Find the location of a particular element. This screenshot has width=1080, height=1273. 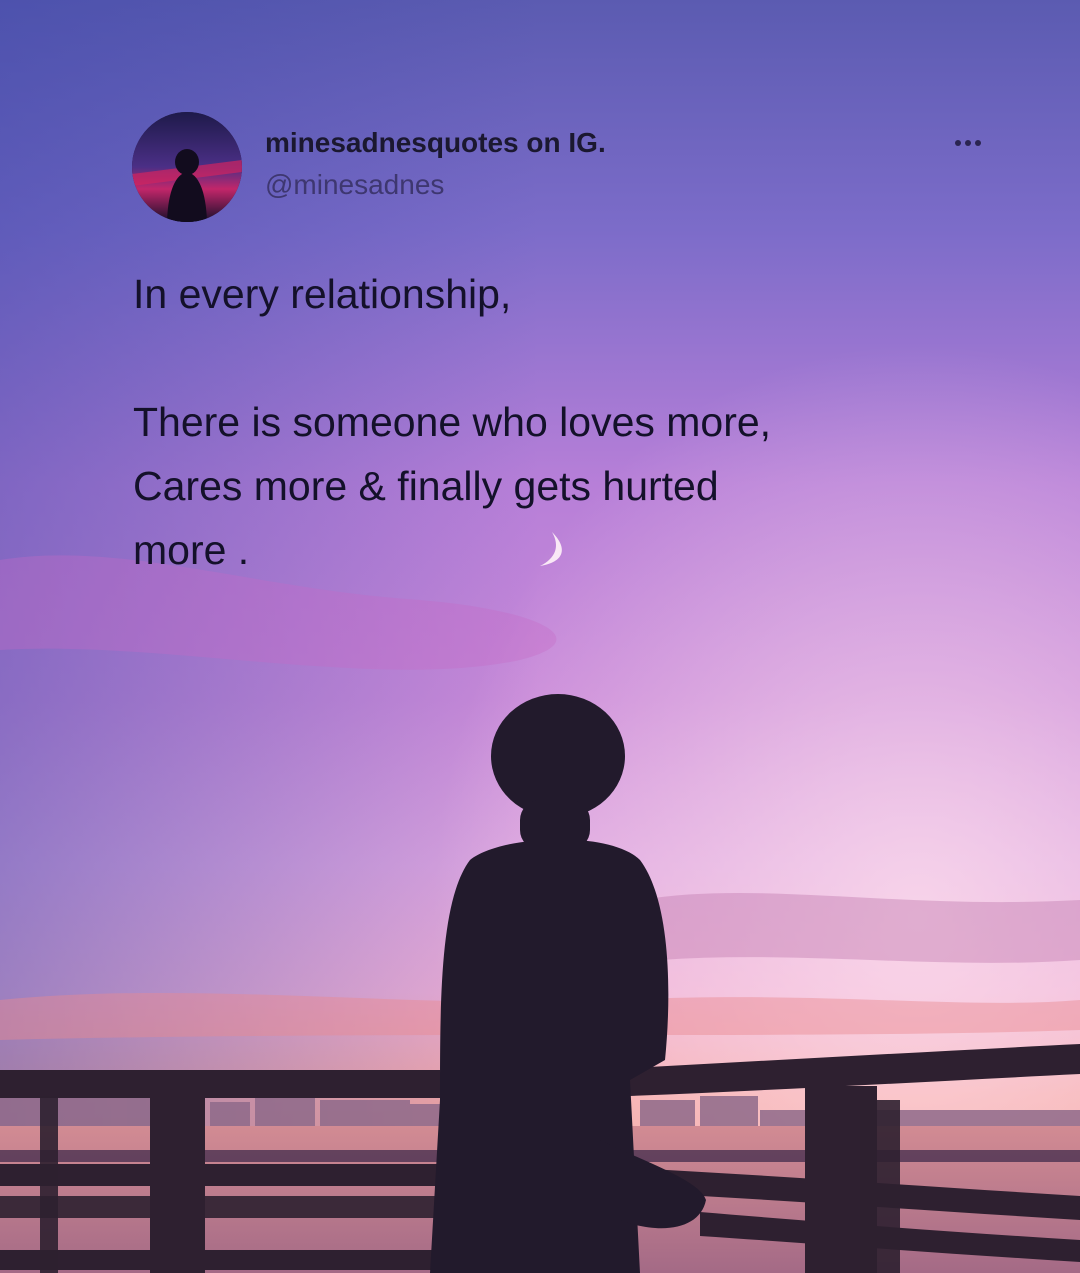

quote-line: Cares more & finally gets hurted is located at coordinates (426, 486).